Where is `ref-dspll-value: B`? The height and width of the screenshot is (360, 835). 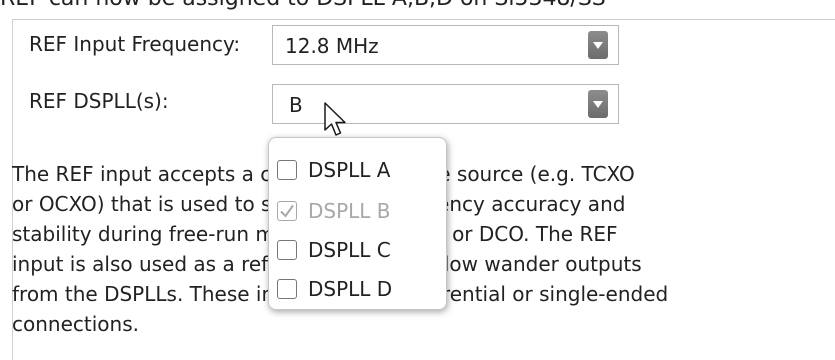
ref-dspll-value: B is located at coordinates (296, 105).